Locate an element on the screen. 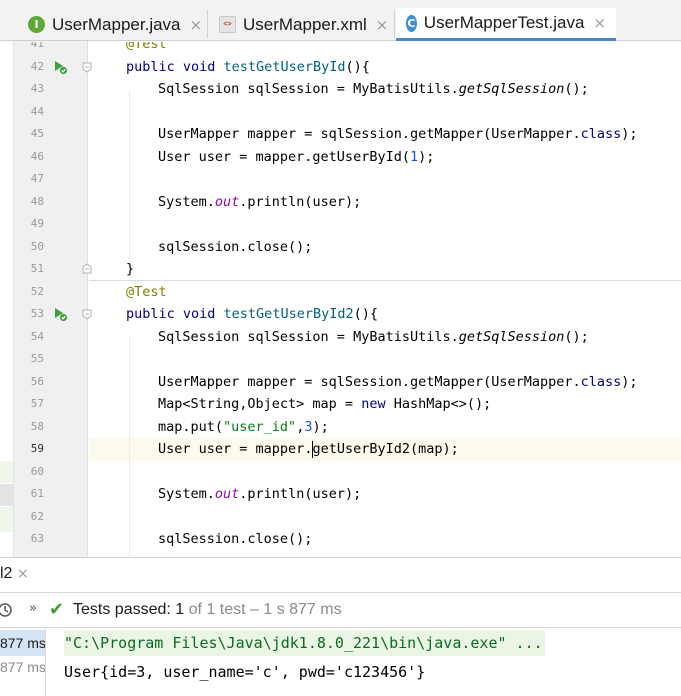 This screenshot has height=696, width=681. tab-label: UserMapperTest.java is located at coordinates (504, 22).